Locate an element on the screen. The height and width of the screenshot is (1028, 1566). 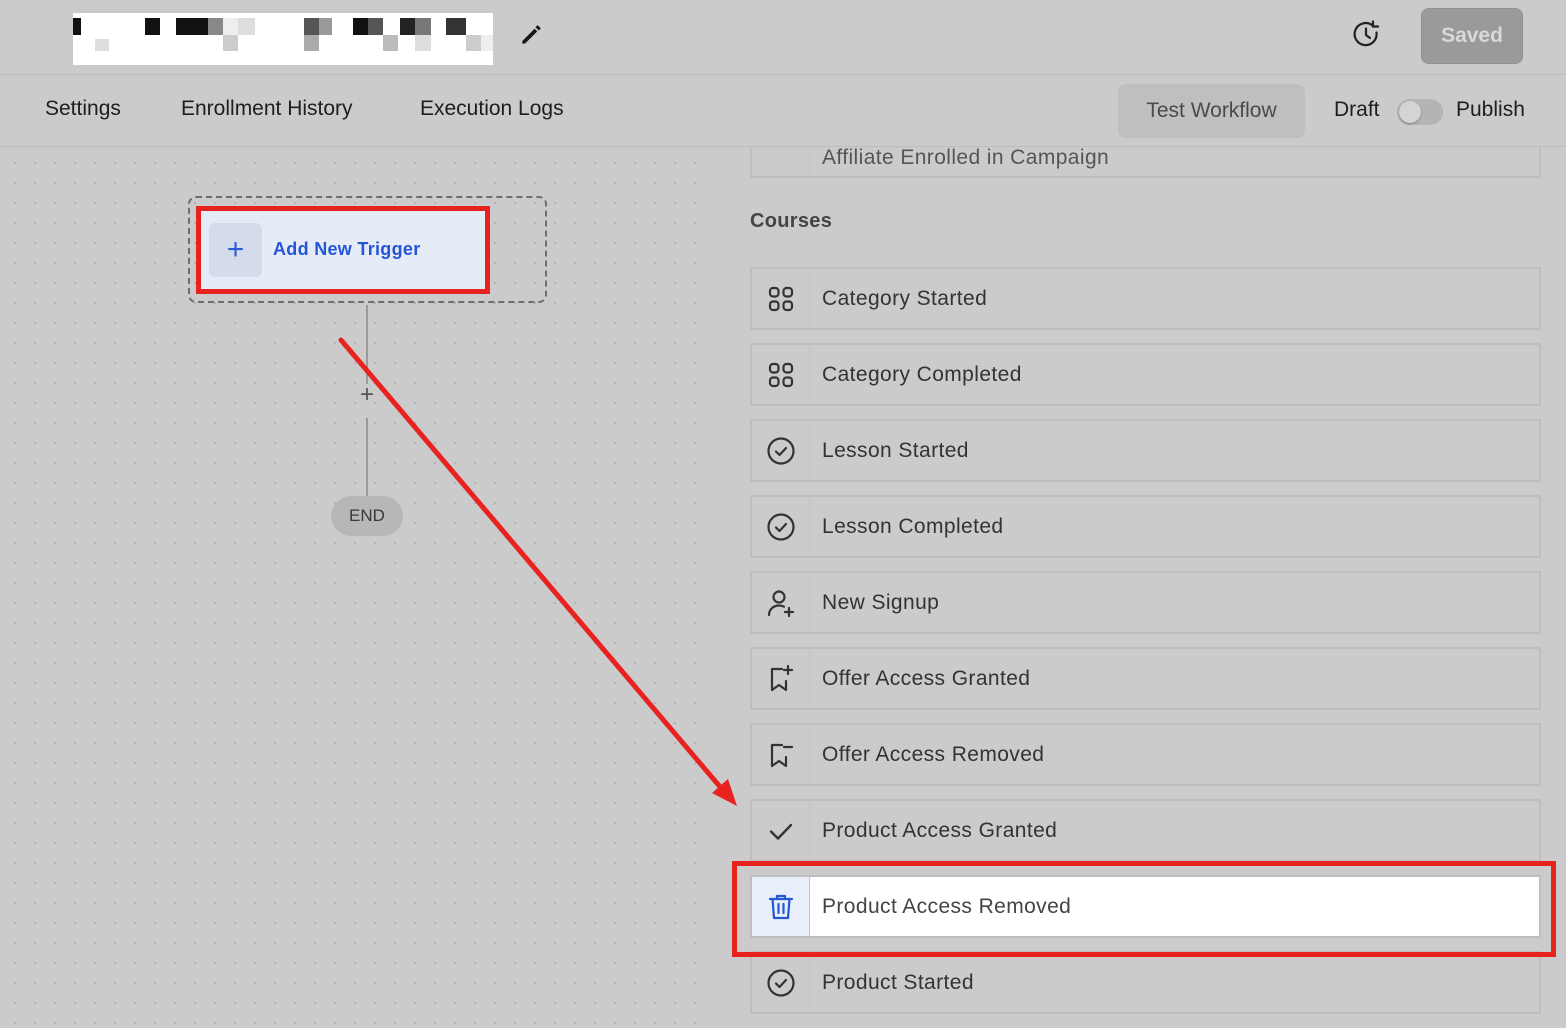
trigger-item-product-access-granted: Product Access Granted is located at coordinates (1145, 830).